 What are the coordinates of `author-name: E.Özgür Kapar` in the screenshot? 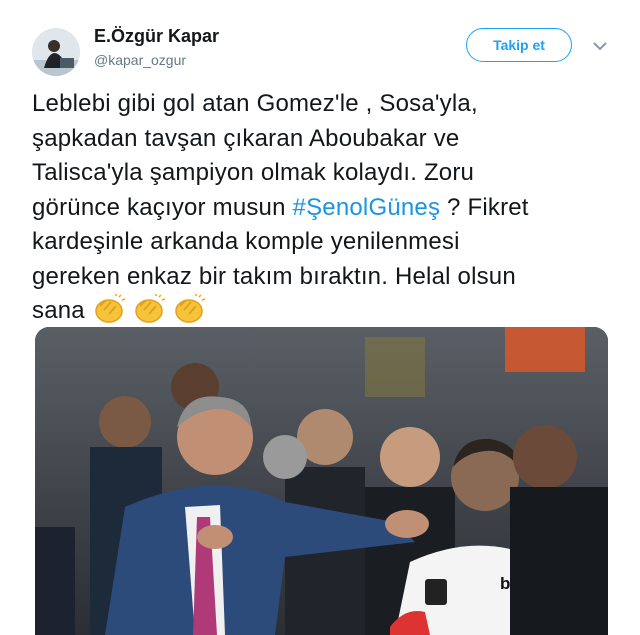 It's located at (156, 36).